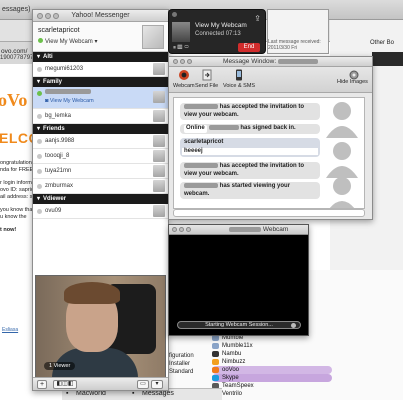 This screenshot has width=403, height=400. I want to click on menu-chevron-icon: ▾, so click(157, 384).